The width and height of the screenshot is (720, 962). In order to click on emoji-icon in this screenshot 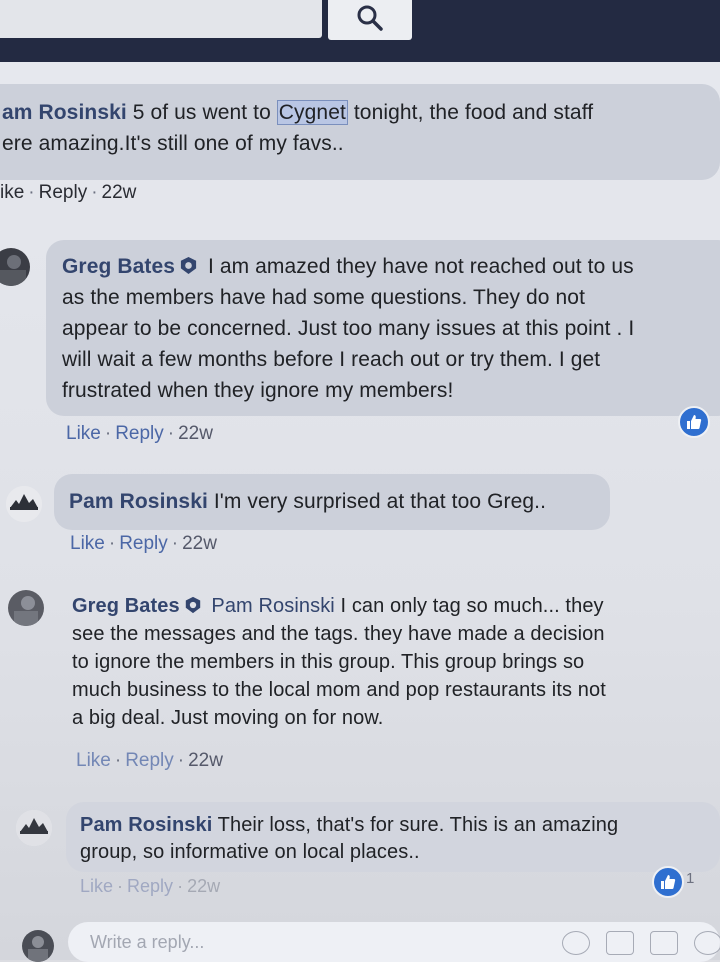, I will do `click(576, 943)`.